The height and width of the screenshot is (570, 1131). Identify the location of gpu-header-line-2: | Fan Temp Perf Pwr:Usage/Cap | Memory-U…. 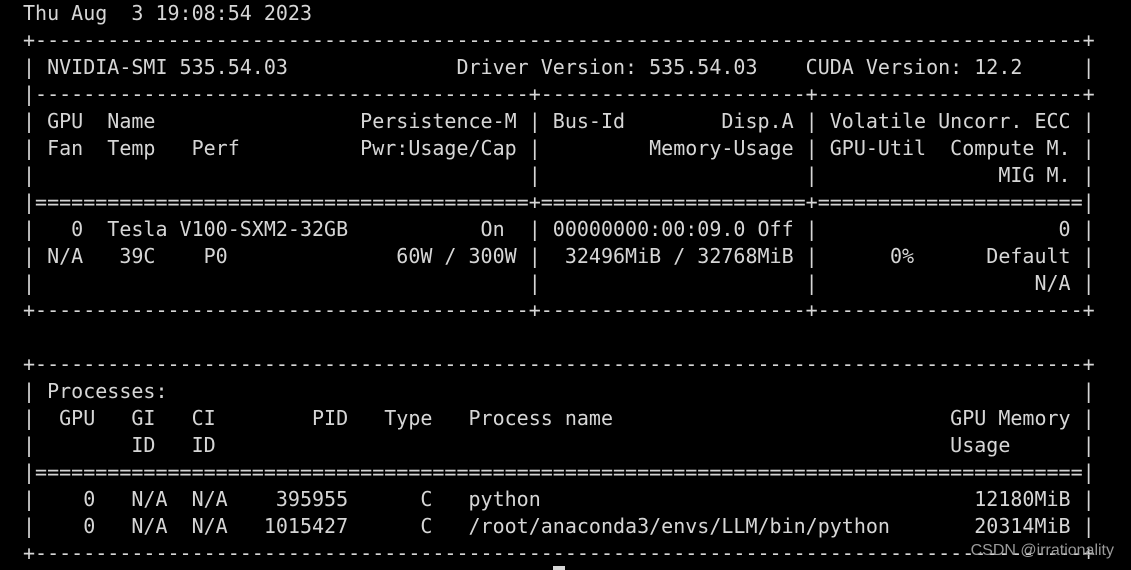
(559, 148).